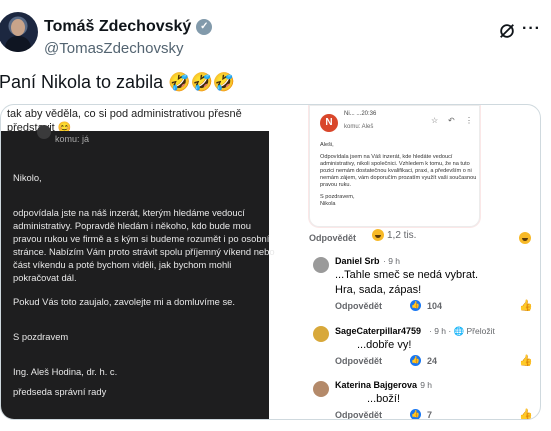 This screenshot has width=551, height=431. Describe the element at coordinates (45, 277) in the screenshot. I see `dark-email-line-6: pokračovat dál.` at that location.